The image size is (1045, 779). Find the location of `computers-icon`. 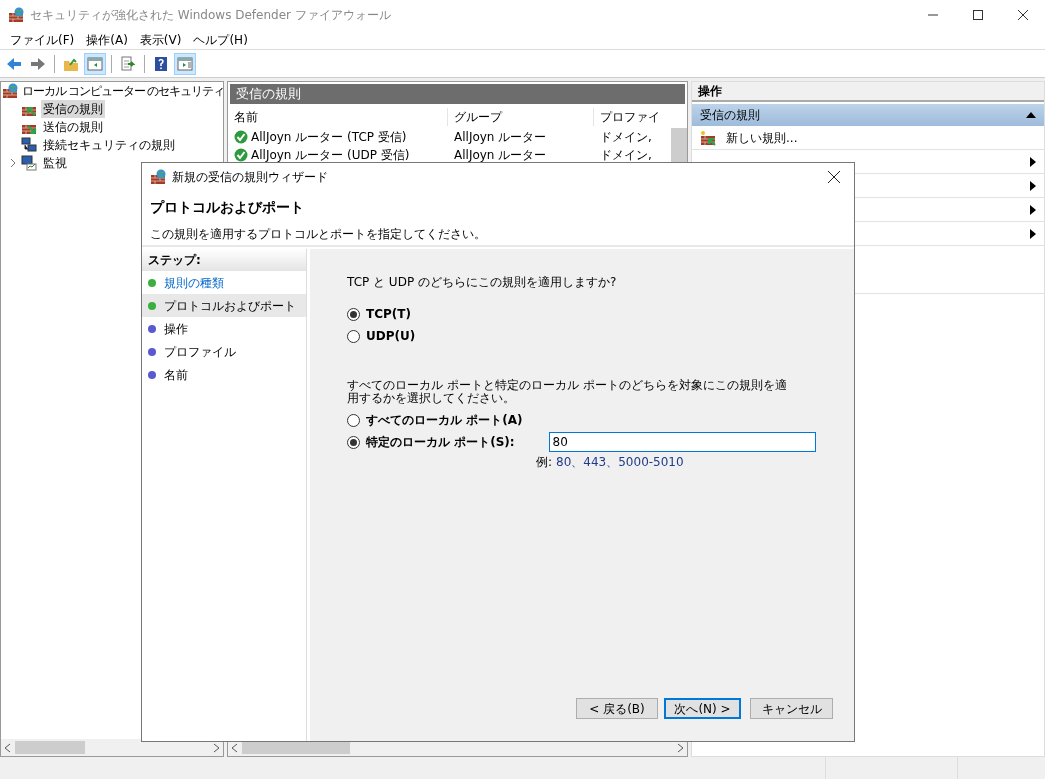

computers-icon is located at coordinates (29, 145).